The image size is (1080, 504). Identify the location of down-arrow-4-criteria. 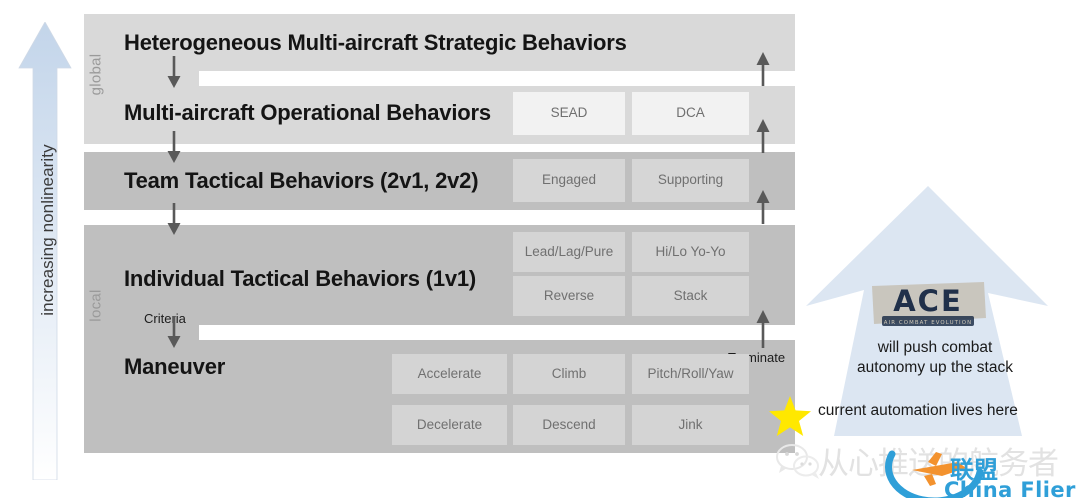
(174, 332).